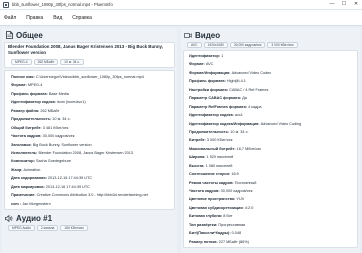 This screenshot has height=253, width=362. Describe the element at coordinates (188, 35) in the screenshot. I see `video-camera-icon` at that location.